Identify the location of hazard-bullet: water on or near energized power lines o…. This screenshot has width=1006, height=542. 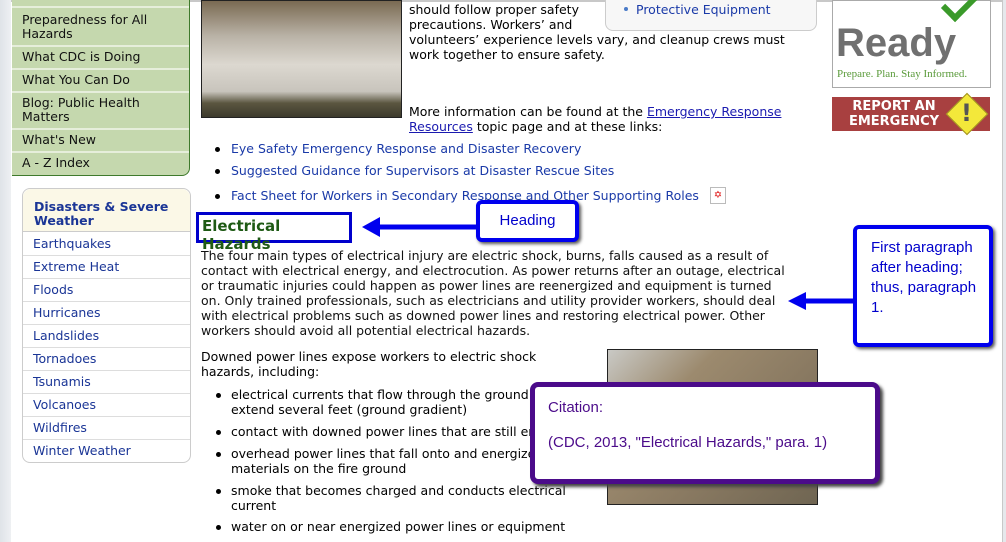
(398, 526).